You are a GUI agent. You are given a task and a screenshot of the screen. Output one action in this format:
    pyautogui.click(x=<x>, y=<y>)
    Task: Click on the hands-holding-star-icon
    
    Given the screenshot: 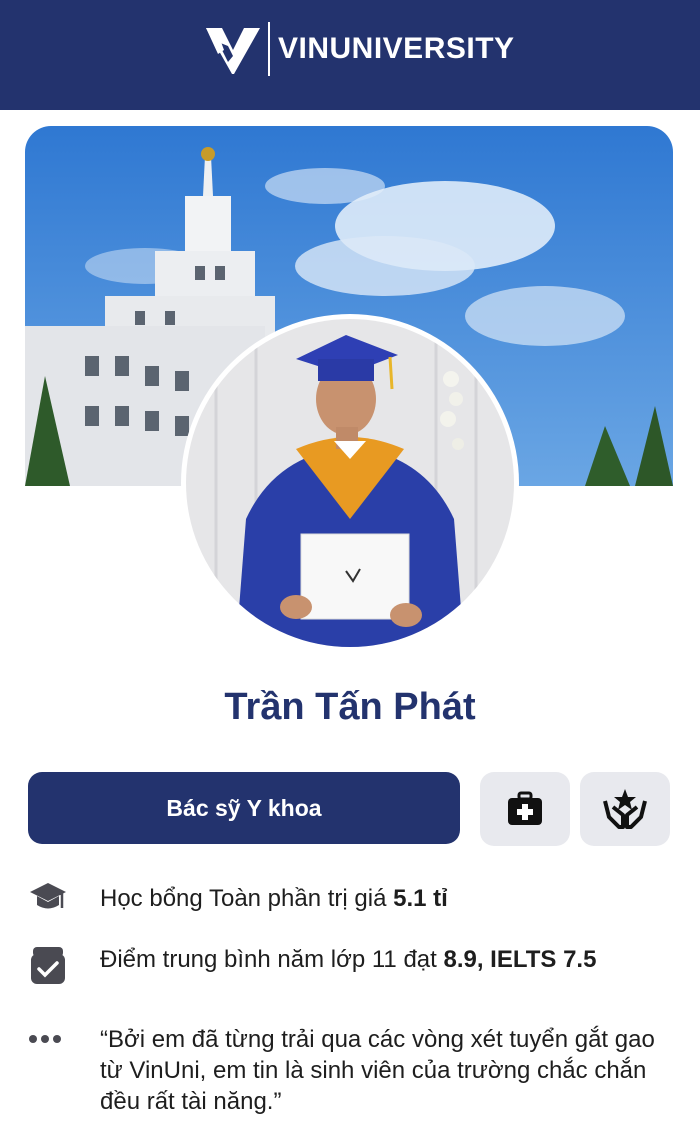 What is the action you would take?
    pyautogui.click(x=625, y=809)
    